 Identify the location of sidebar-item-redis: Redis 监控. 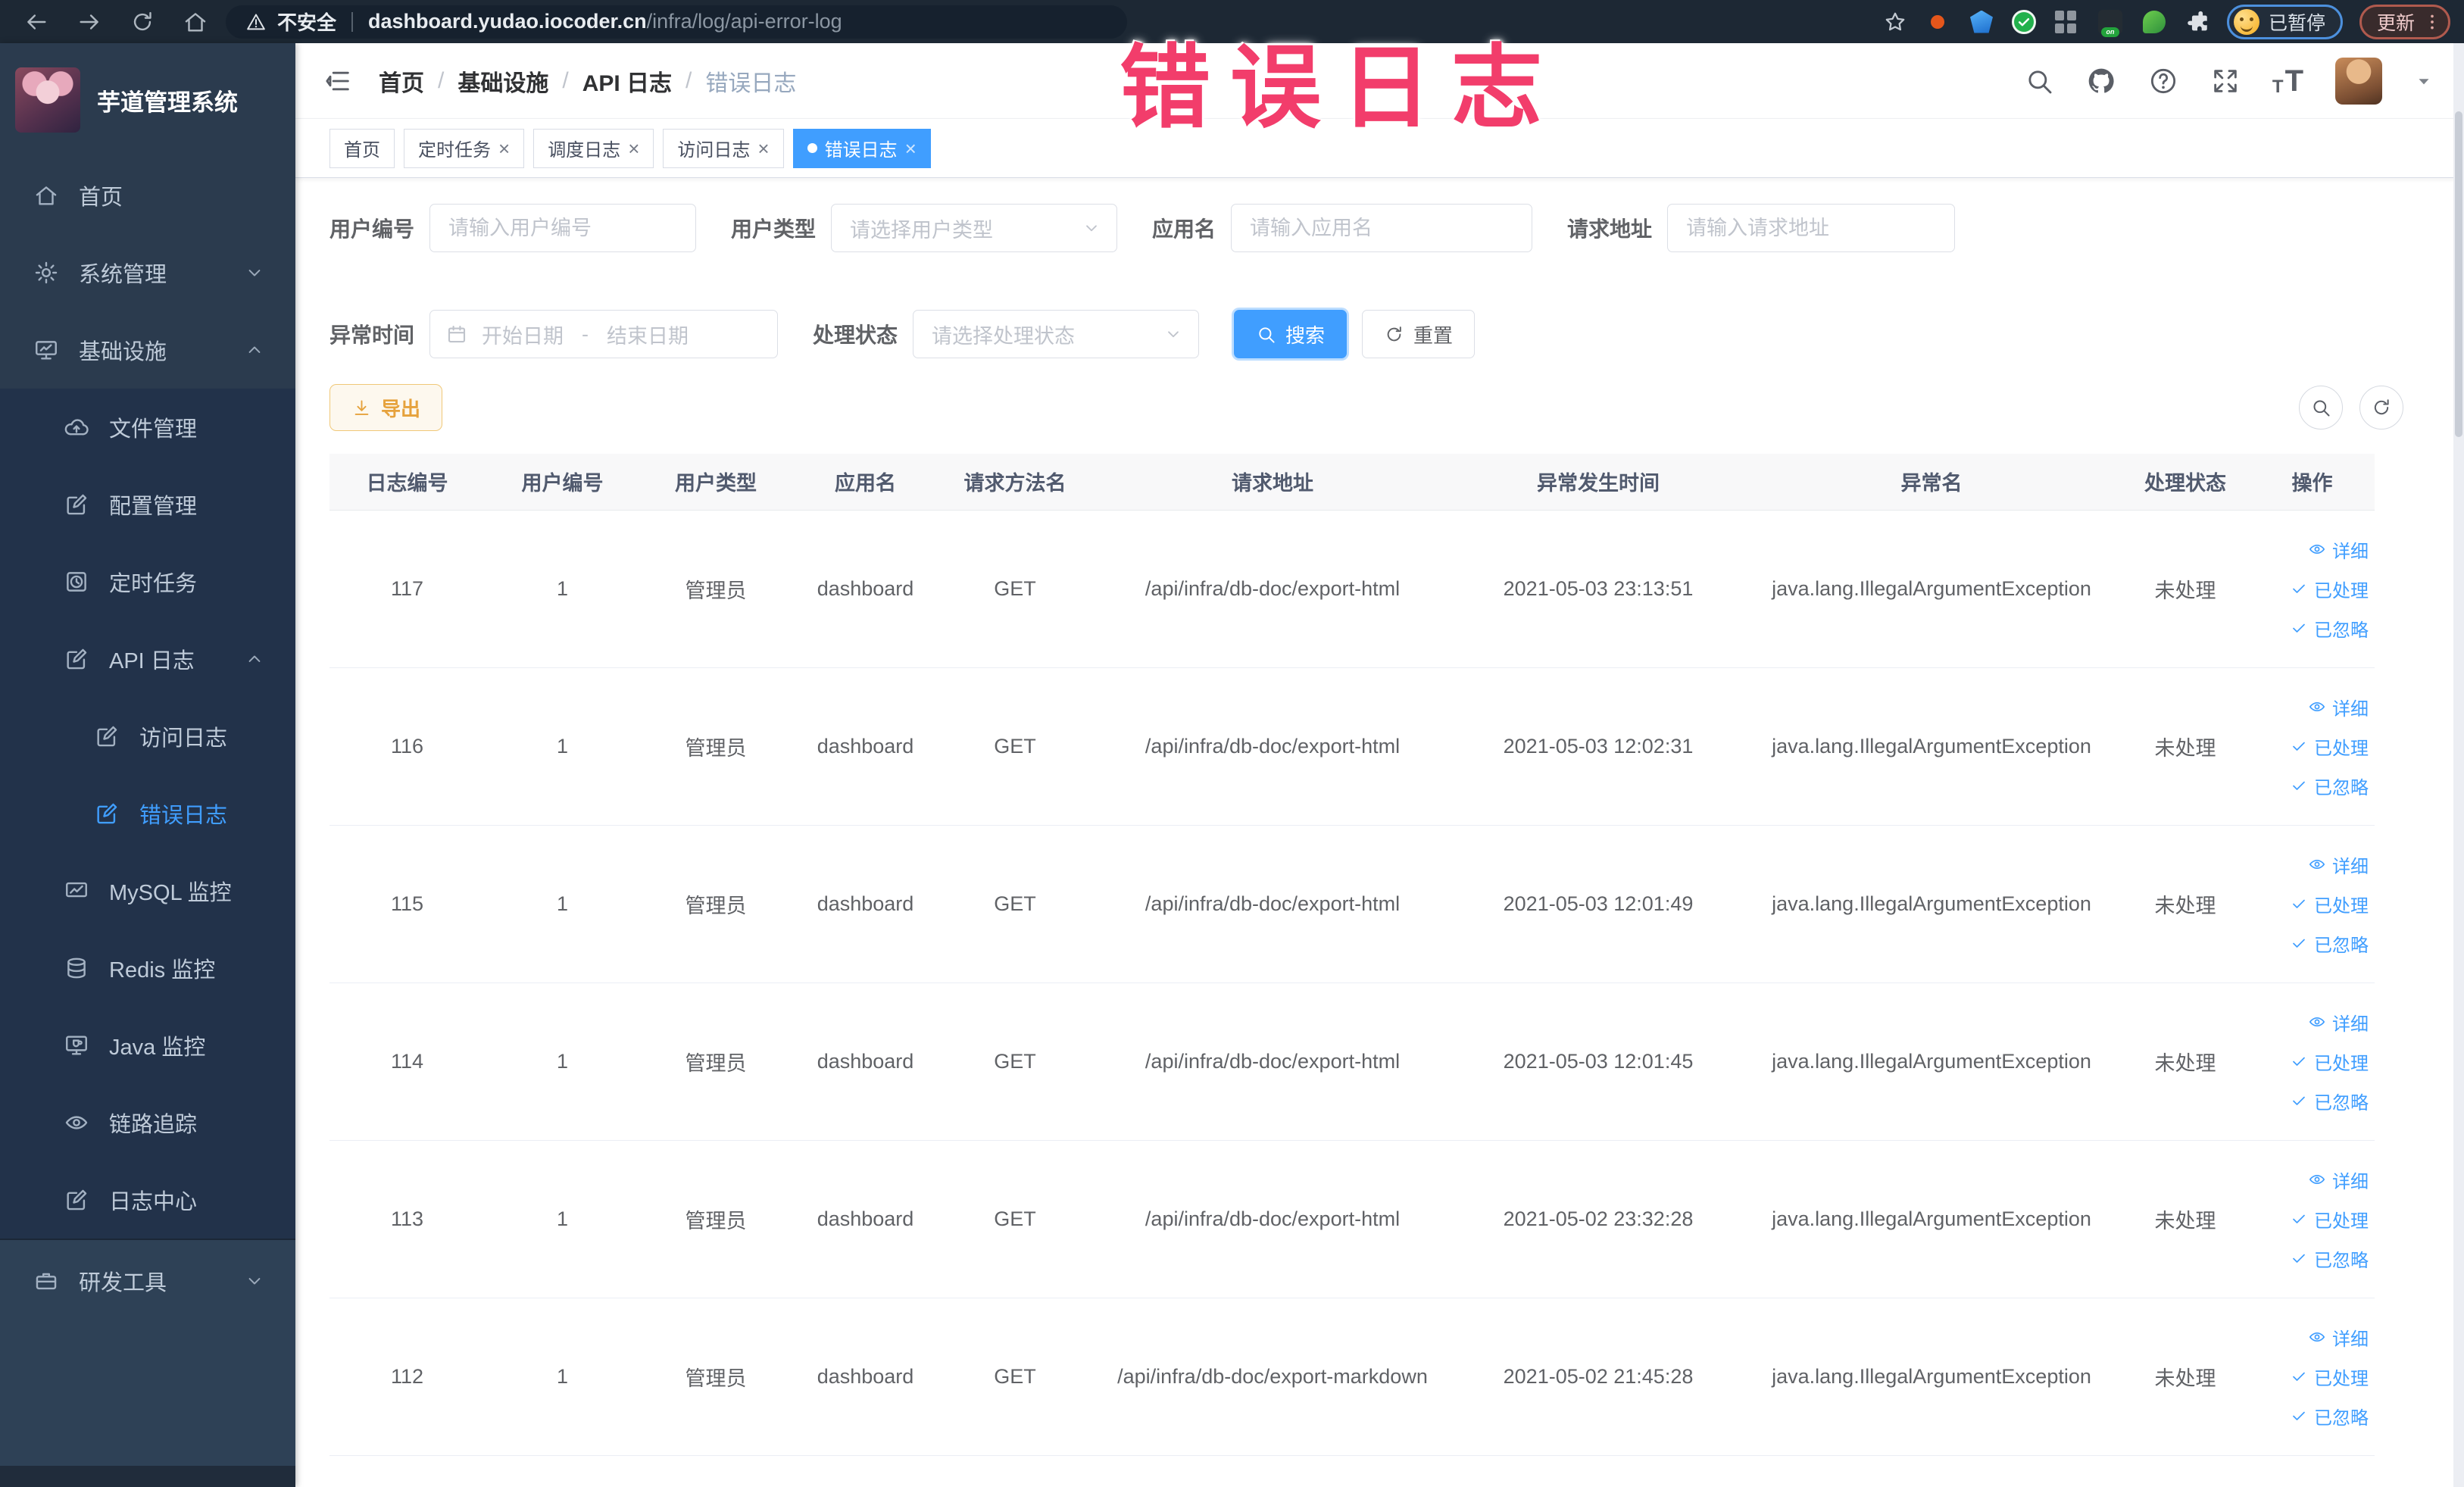
(147, 968).